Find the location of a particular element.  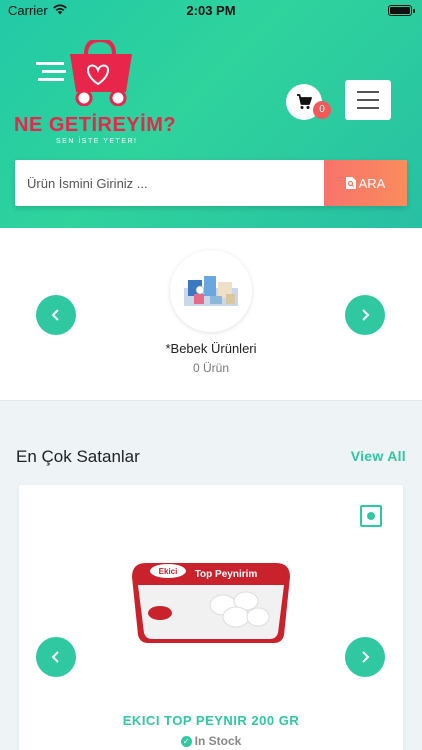

product-prev-button is located at coordinates (56, 657).